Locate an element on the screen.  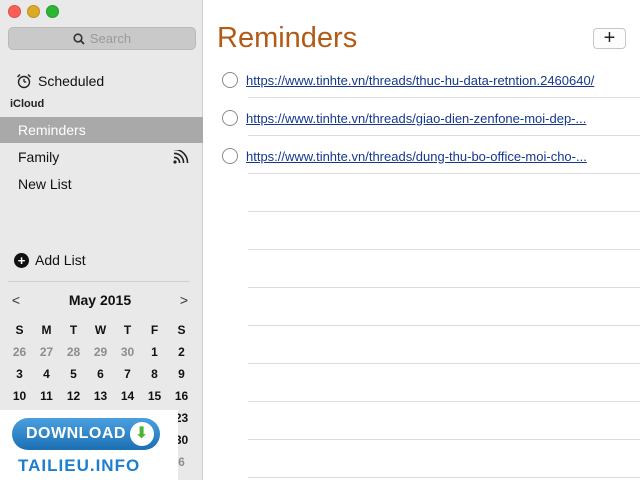
page-title: Reminders is located at coordinates (287, 38).